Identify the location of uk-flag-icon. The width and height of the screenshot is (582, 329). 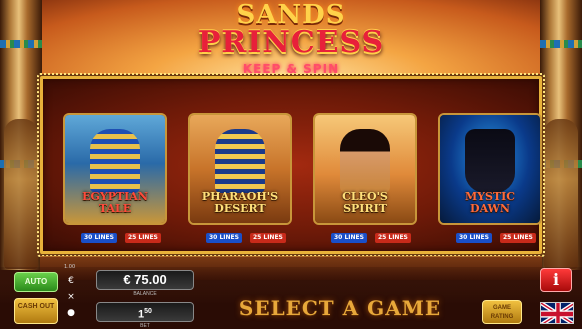
(557, 313).